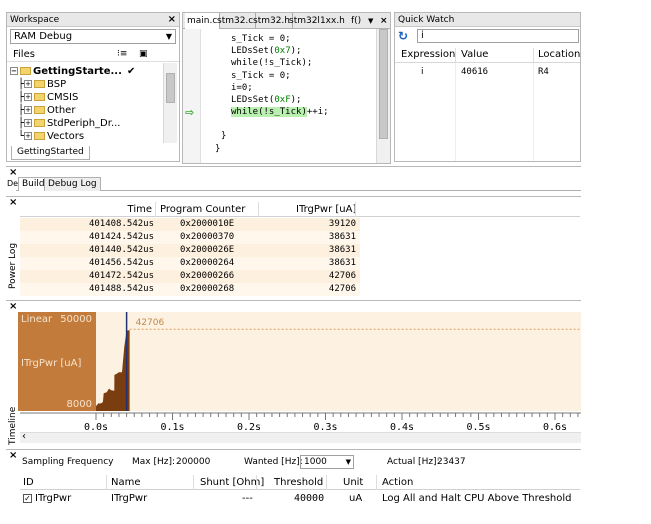  Describe the element at coordinates (247, 498) in the screenshot. I see `threshold-shunt: ---` at that location.